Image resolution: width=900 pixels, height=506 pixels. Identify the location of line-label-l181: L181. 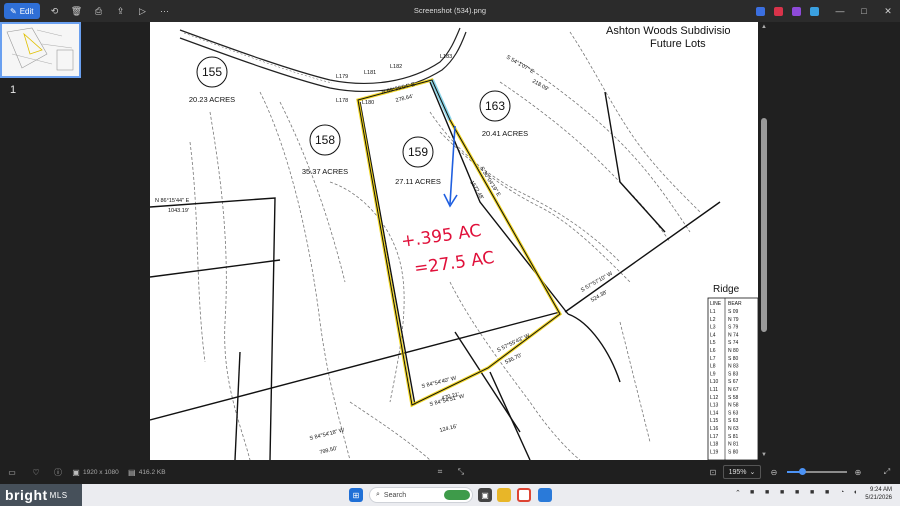
(370, 73).